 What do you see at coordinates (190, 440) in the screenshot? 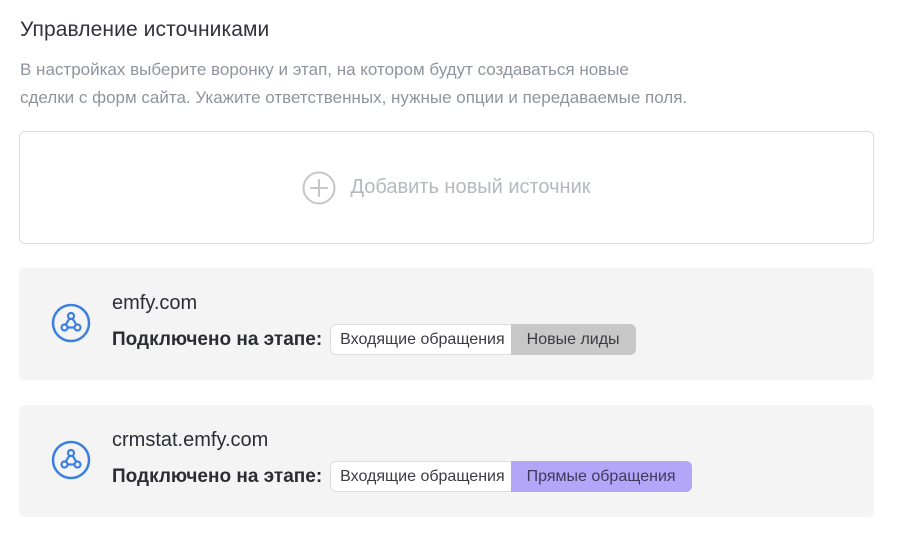
I see `source-name: crmstat.emfy.com` at bounding box center [190, 440].